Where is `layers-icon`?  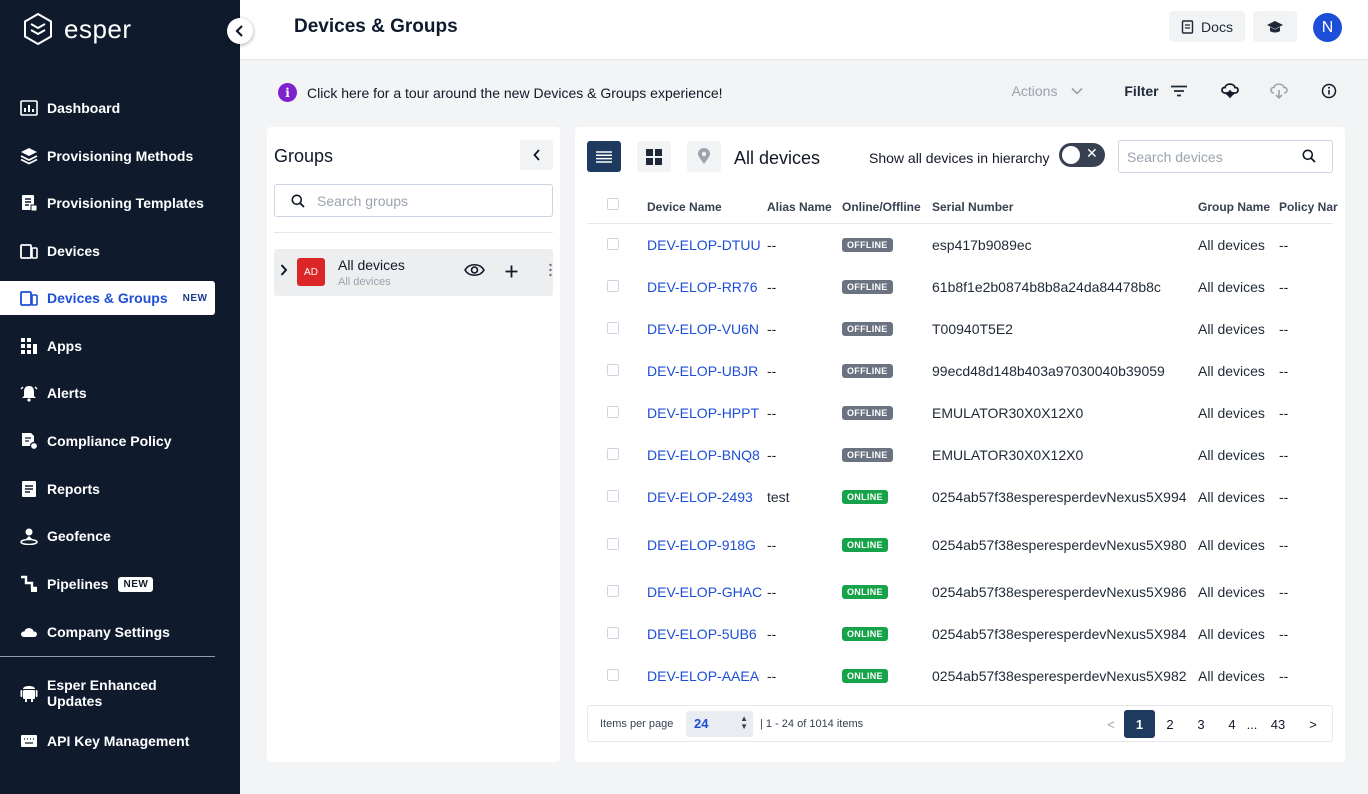
layers-icon is located at coordinates (29, 156).